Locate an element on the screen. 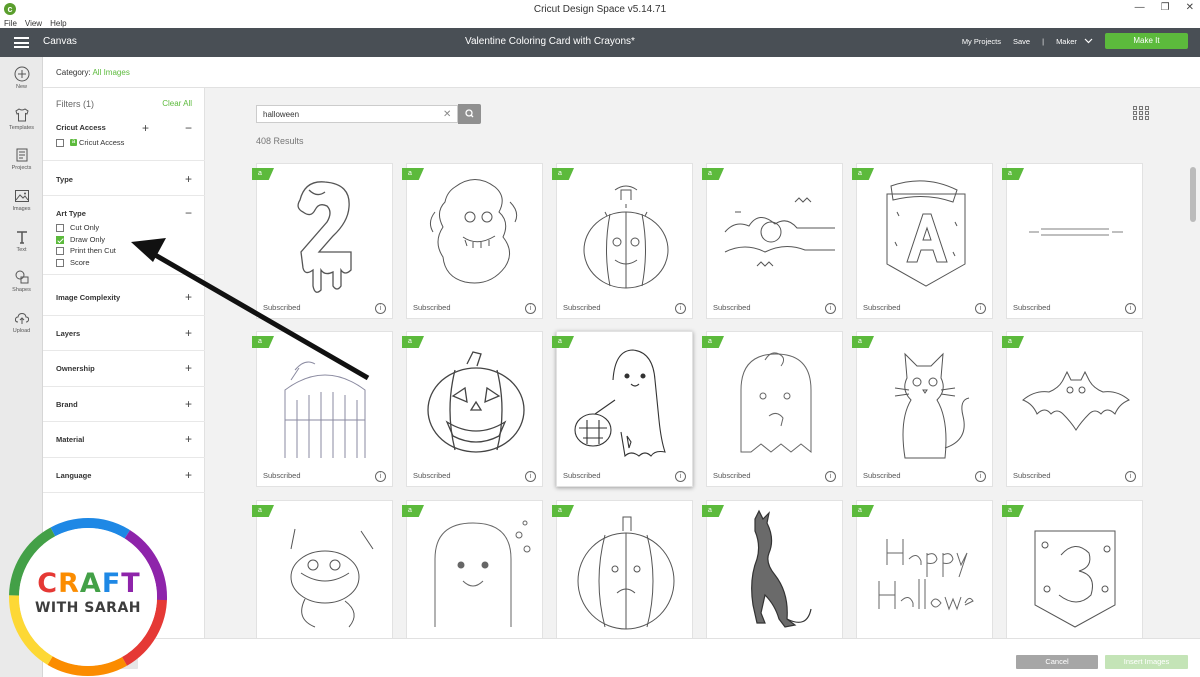 This screenshot has height=677, width=1200. filter-material: Material + is located at coordinates (124, 440).